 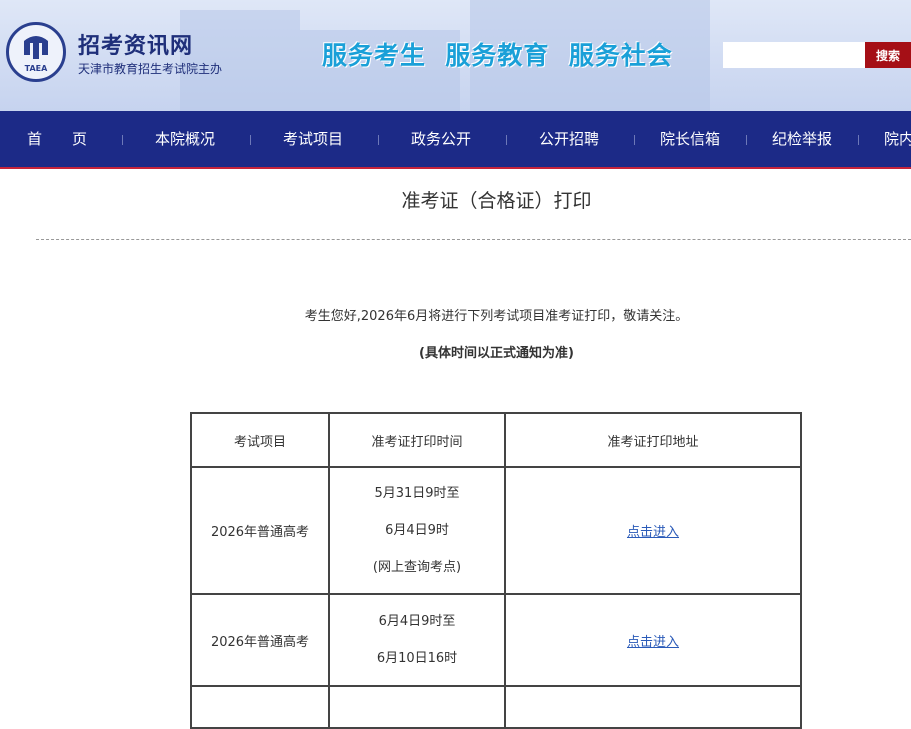 What do you see at coordinates (802, 139) in the screenshot?
I see `nav-item-report: 纪检举报` at bounding box center [802, 139].